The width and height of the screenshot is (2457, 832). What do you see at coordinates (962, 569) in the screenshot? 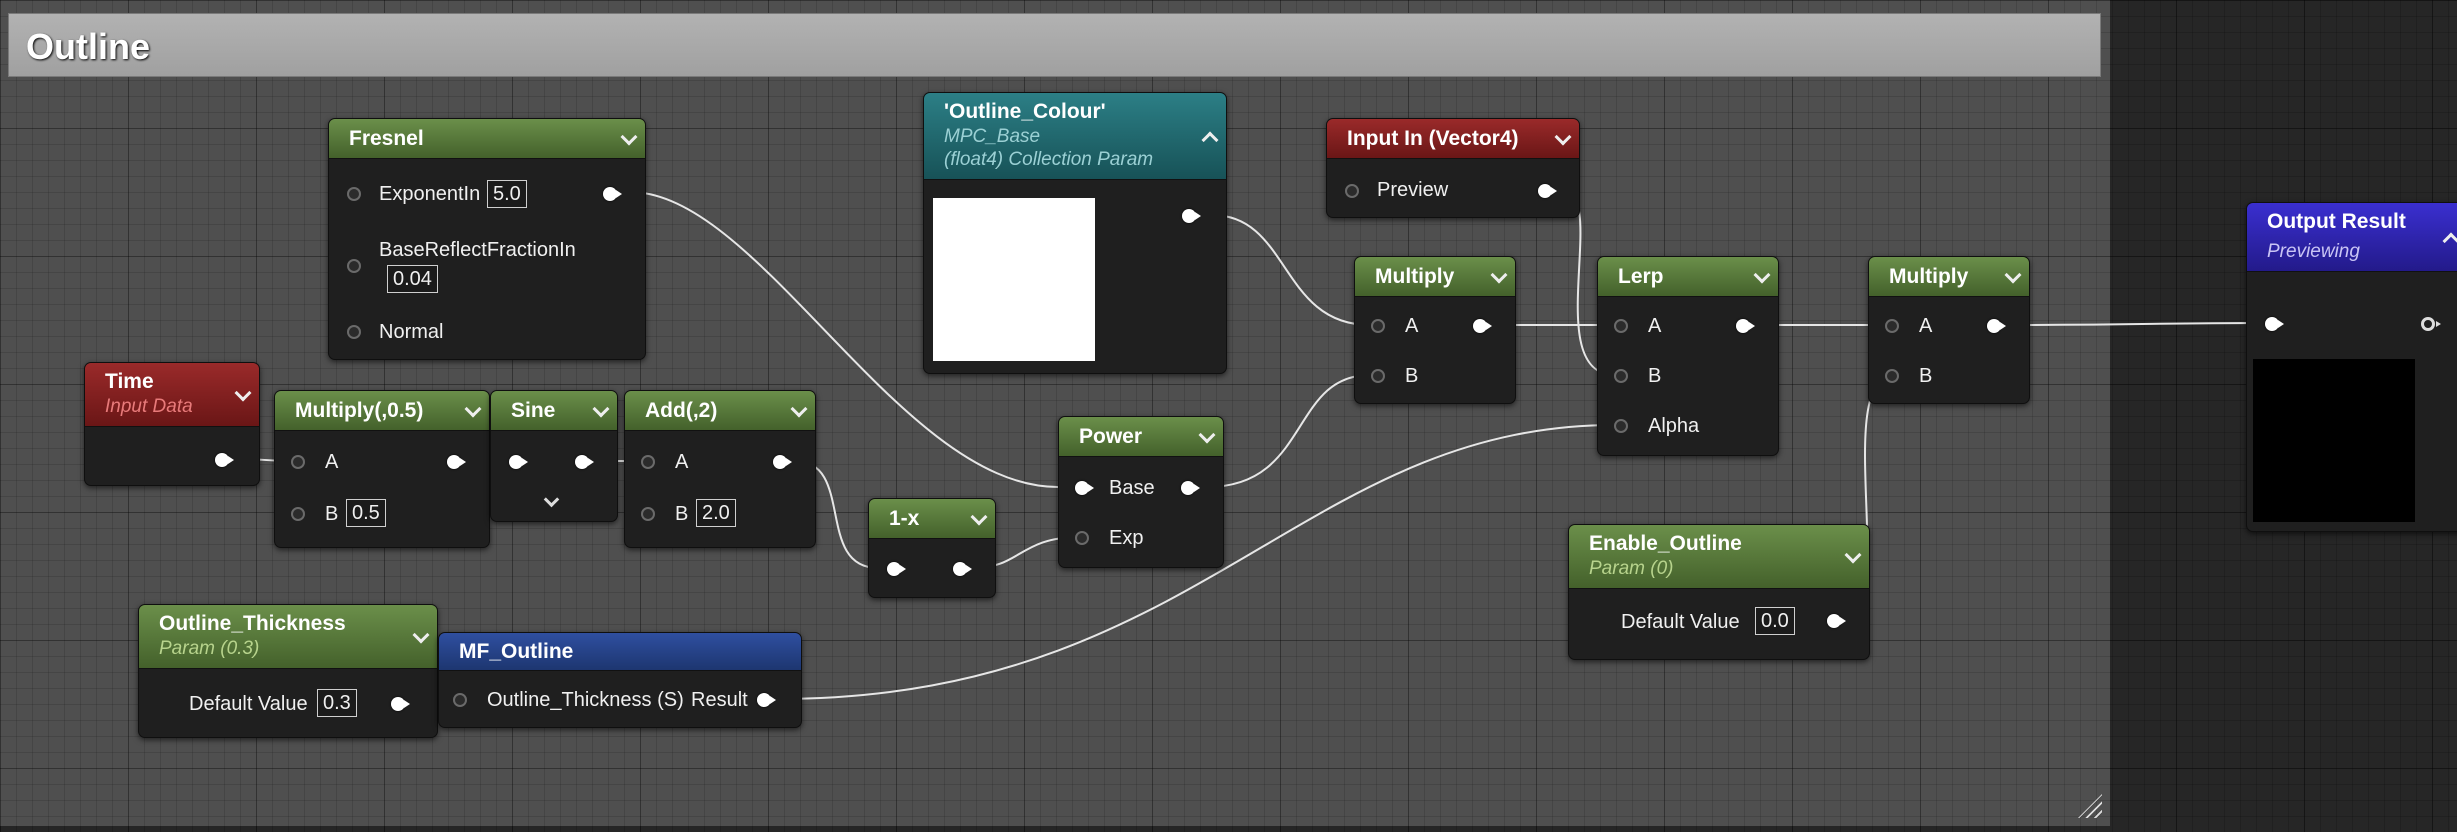
I see `one-minus-output-pin` at bounding box center [962, 569].